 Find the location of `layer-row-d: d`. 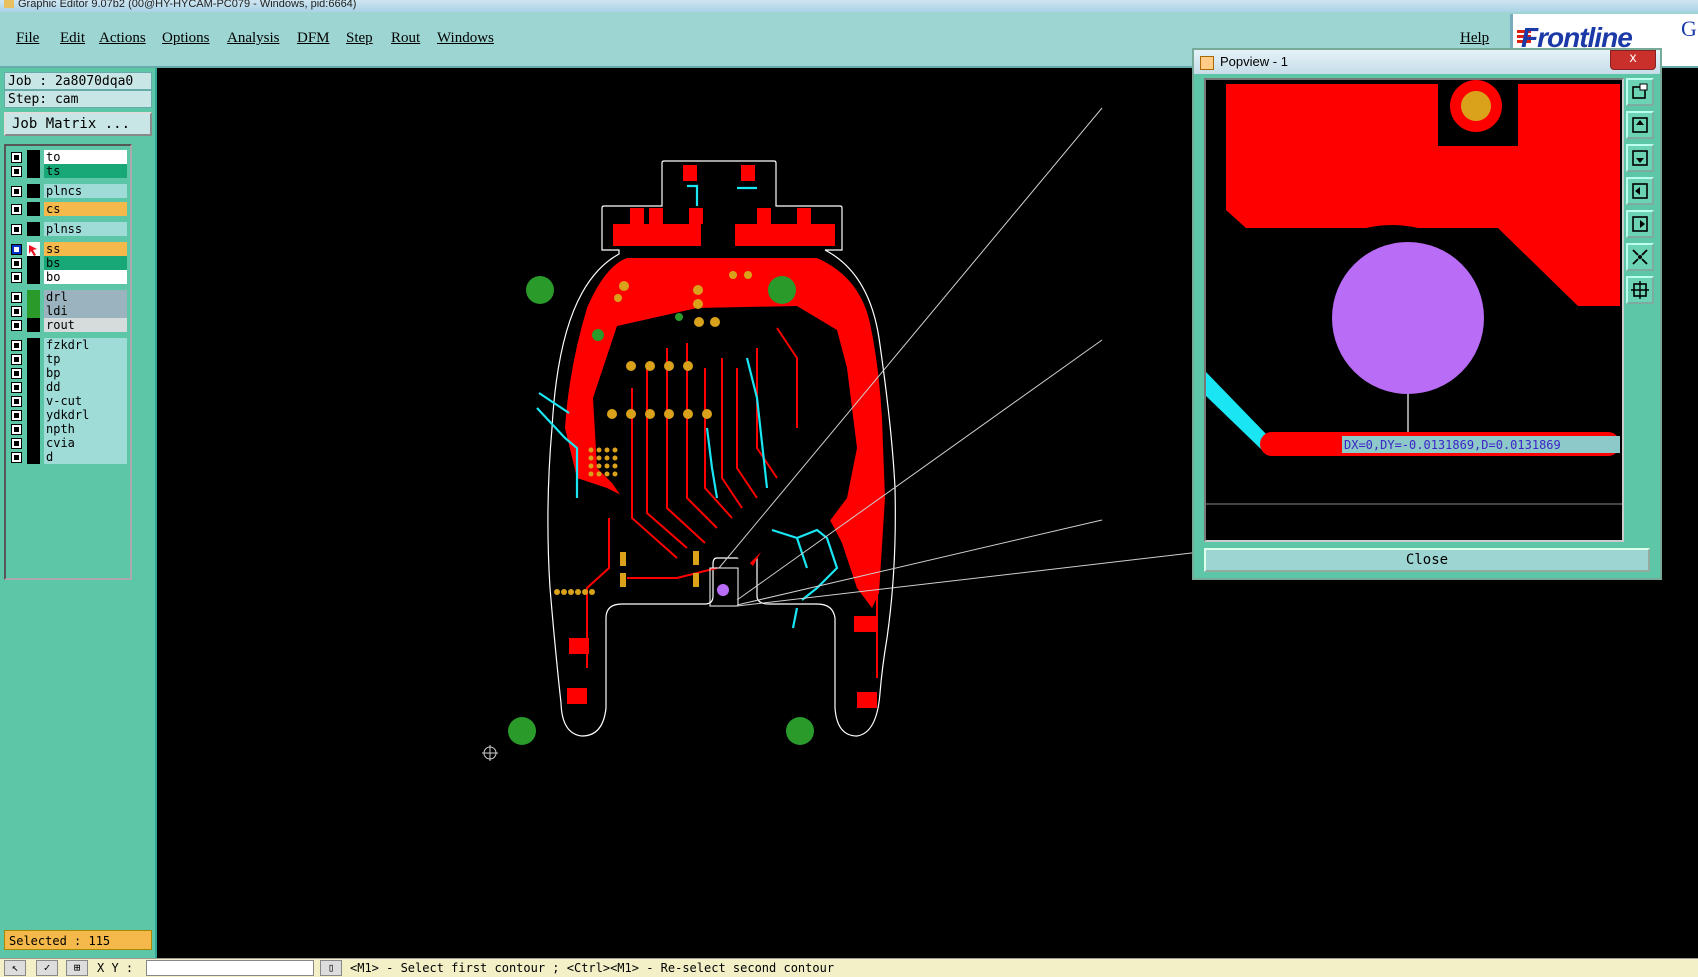

layer-row-d: d is located at coordinates (68, 457).